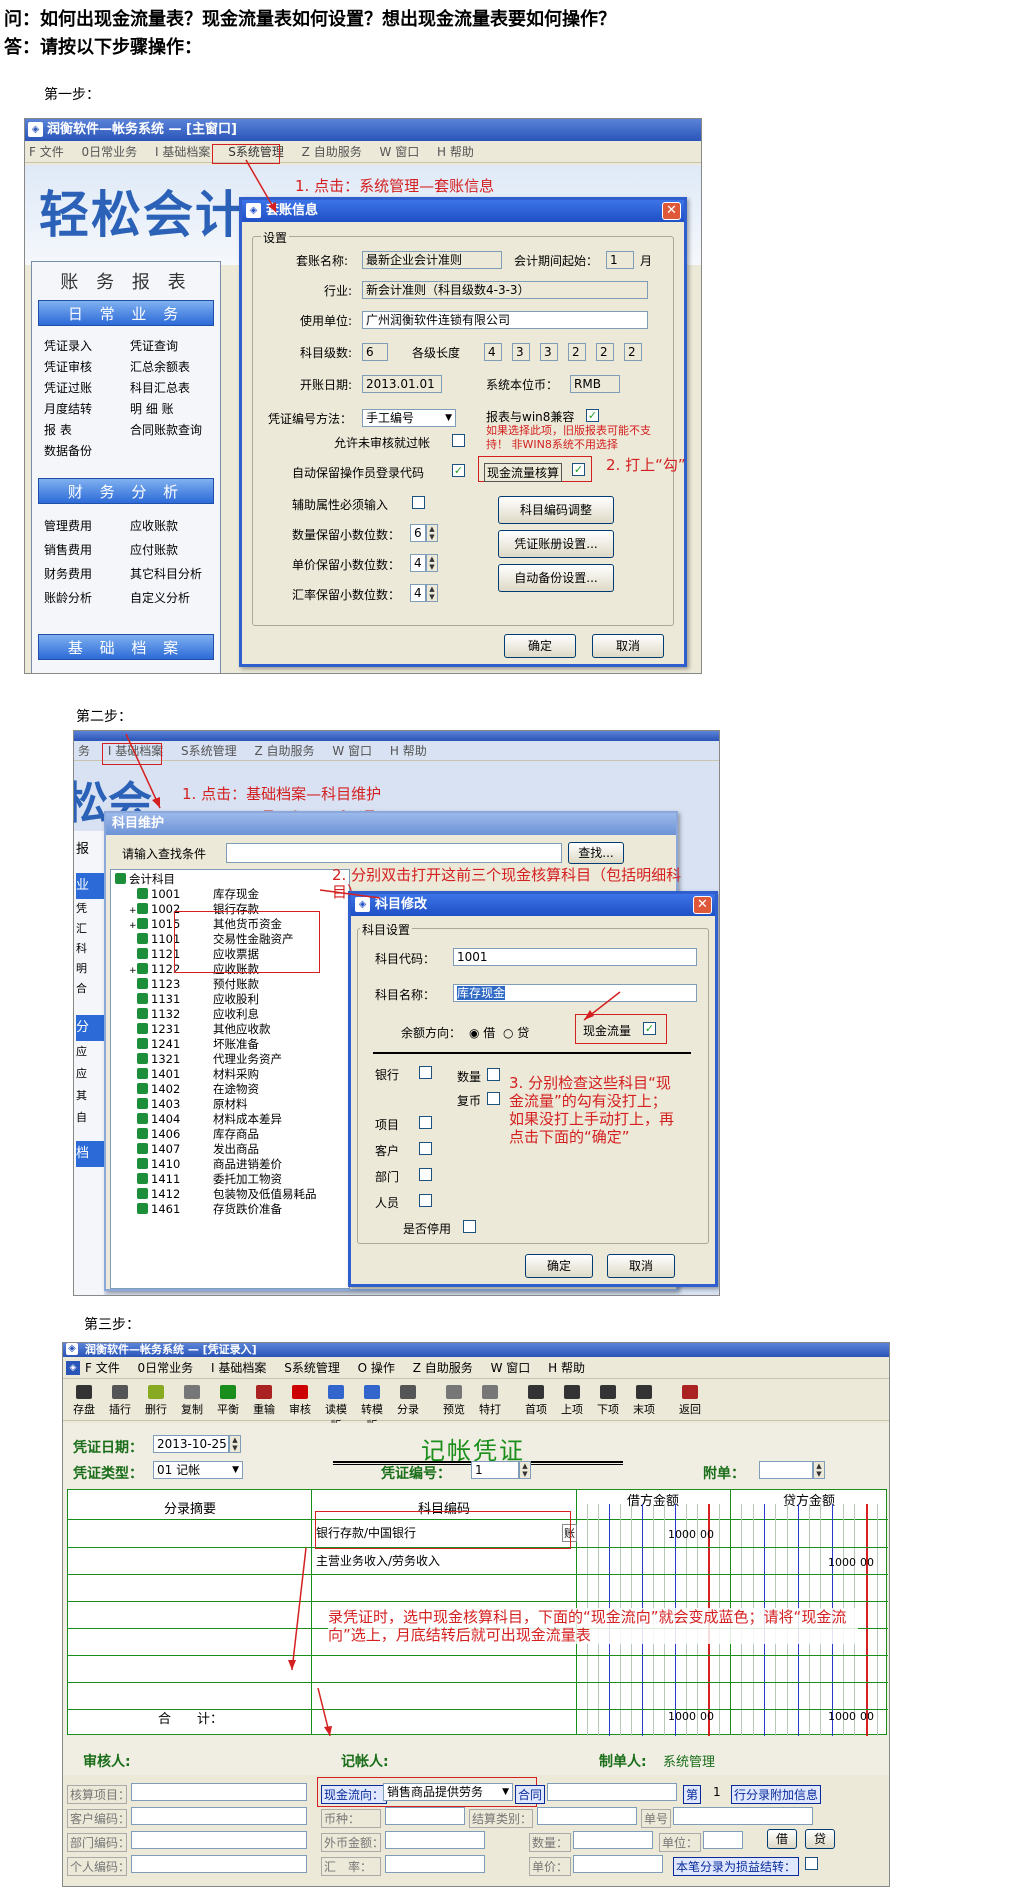 The width and height of the screenshot is (1009, 1887). I want to click on step2-arrows, so click(373, 877).